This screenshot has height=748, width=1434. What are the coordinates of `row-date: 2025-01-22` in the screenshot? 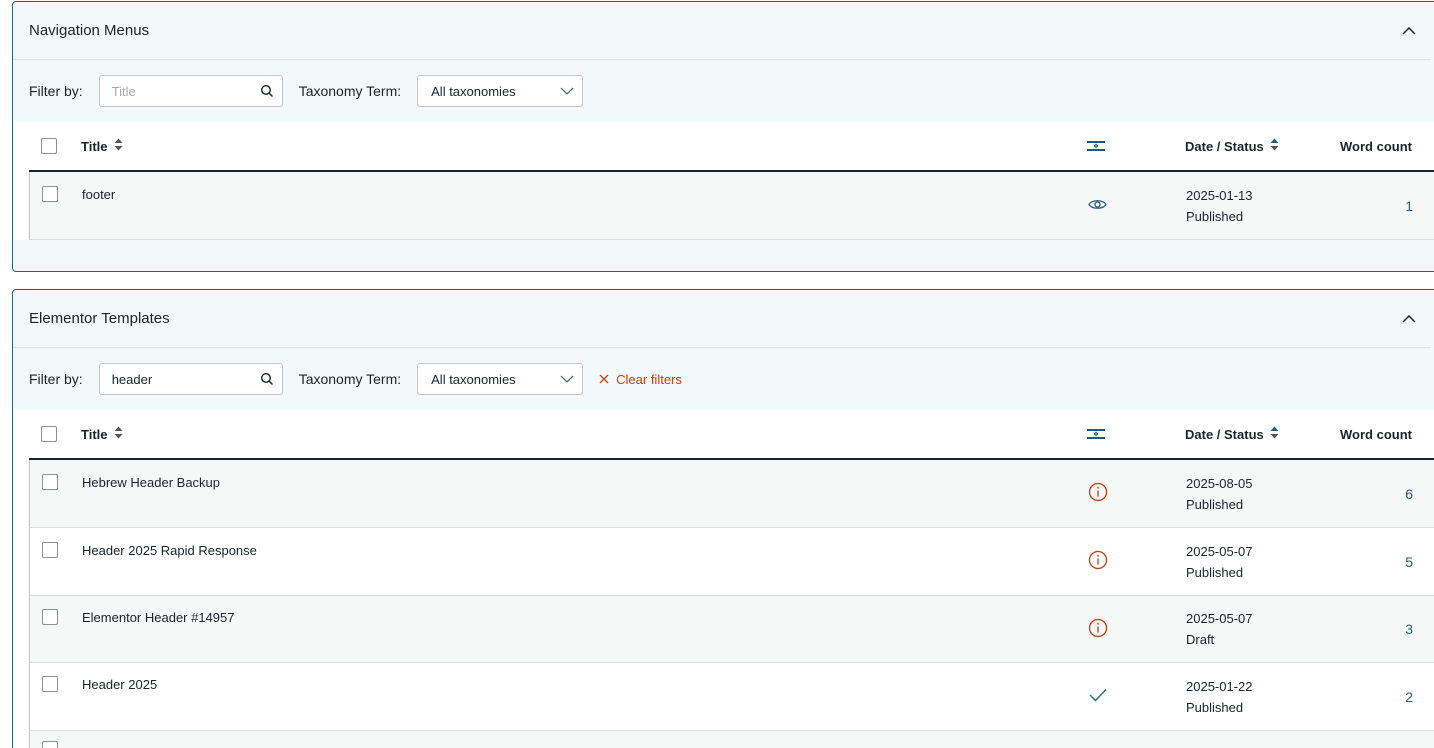 It's located at (1219, 686).